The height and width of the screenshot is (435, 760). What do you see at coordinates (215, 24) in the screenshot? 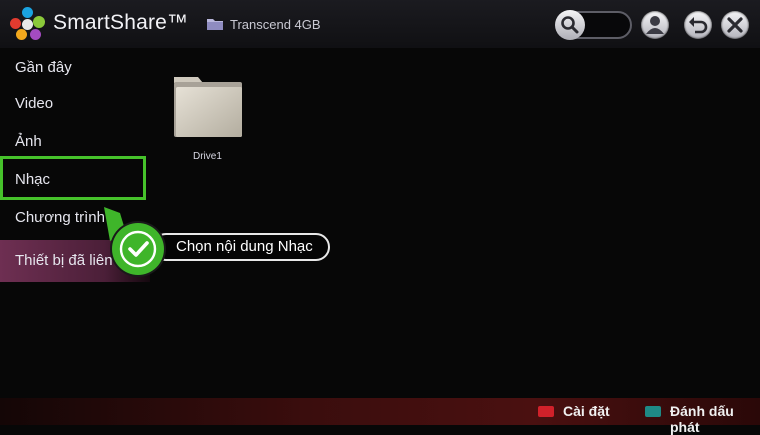
I see `usb-folder-icon` at bounding box center [215, 24].